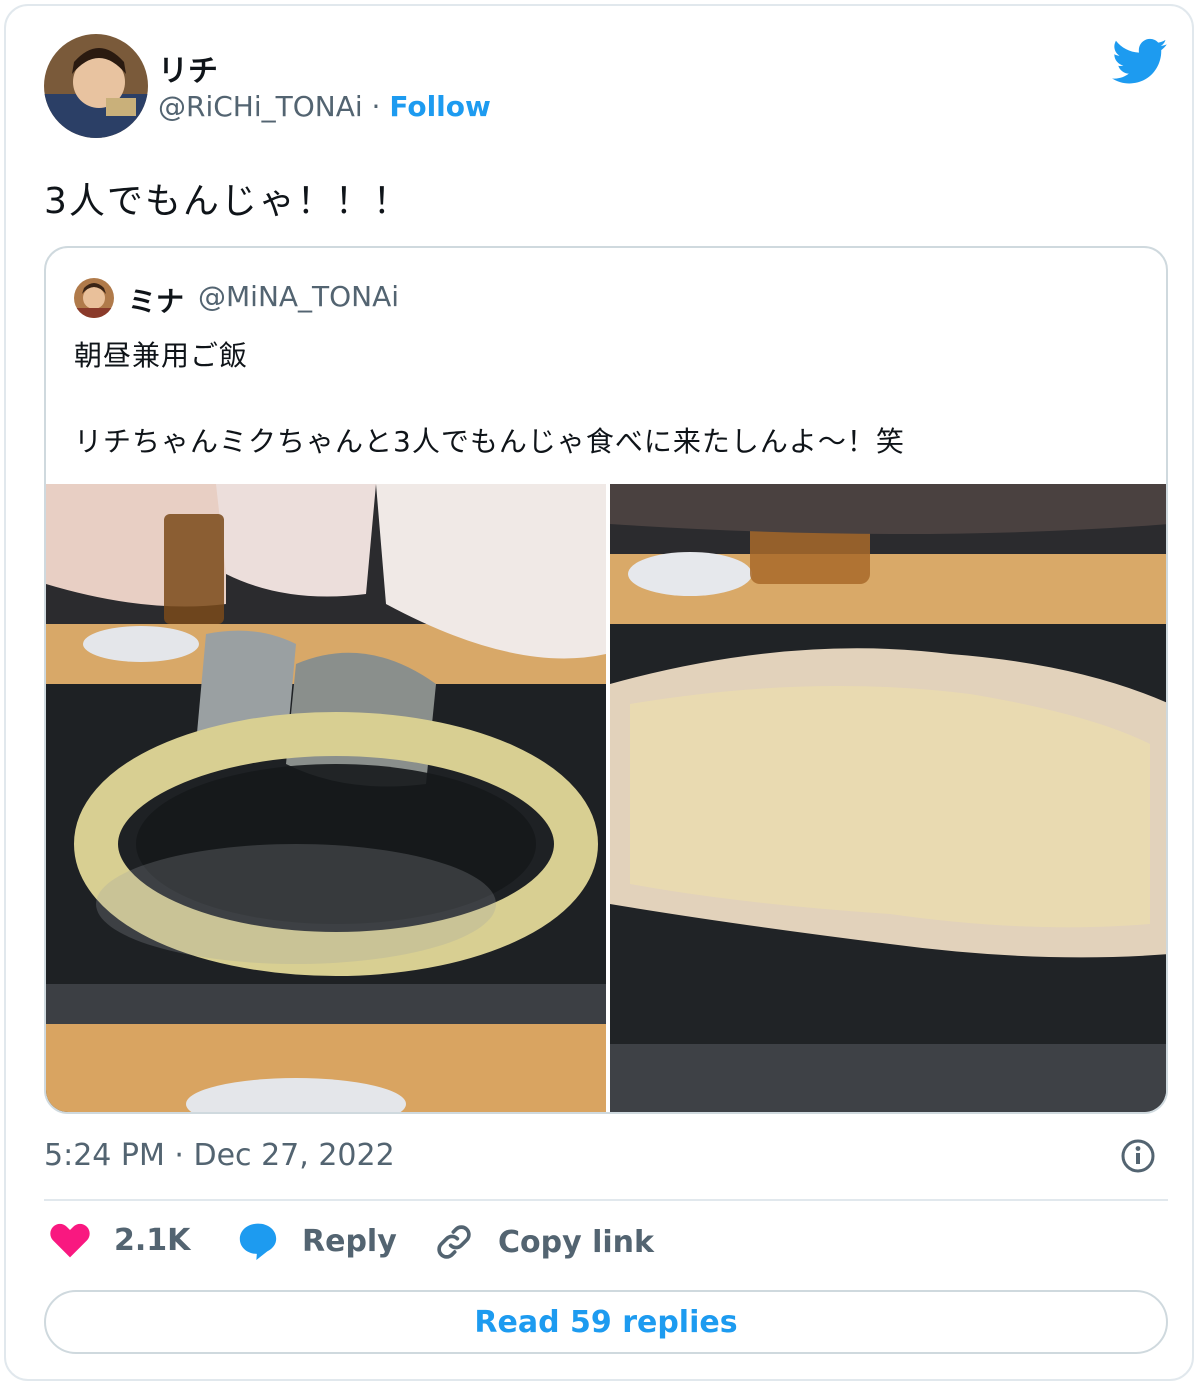 The width and height of the screenshot is (1200, 1387). Describe the element at coordinates (94, 298) in the screenshot. I see `quoted-author-avatar` at that location.